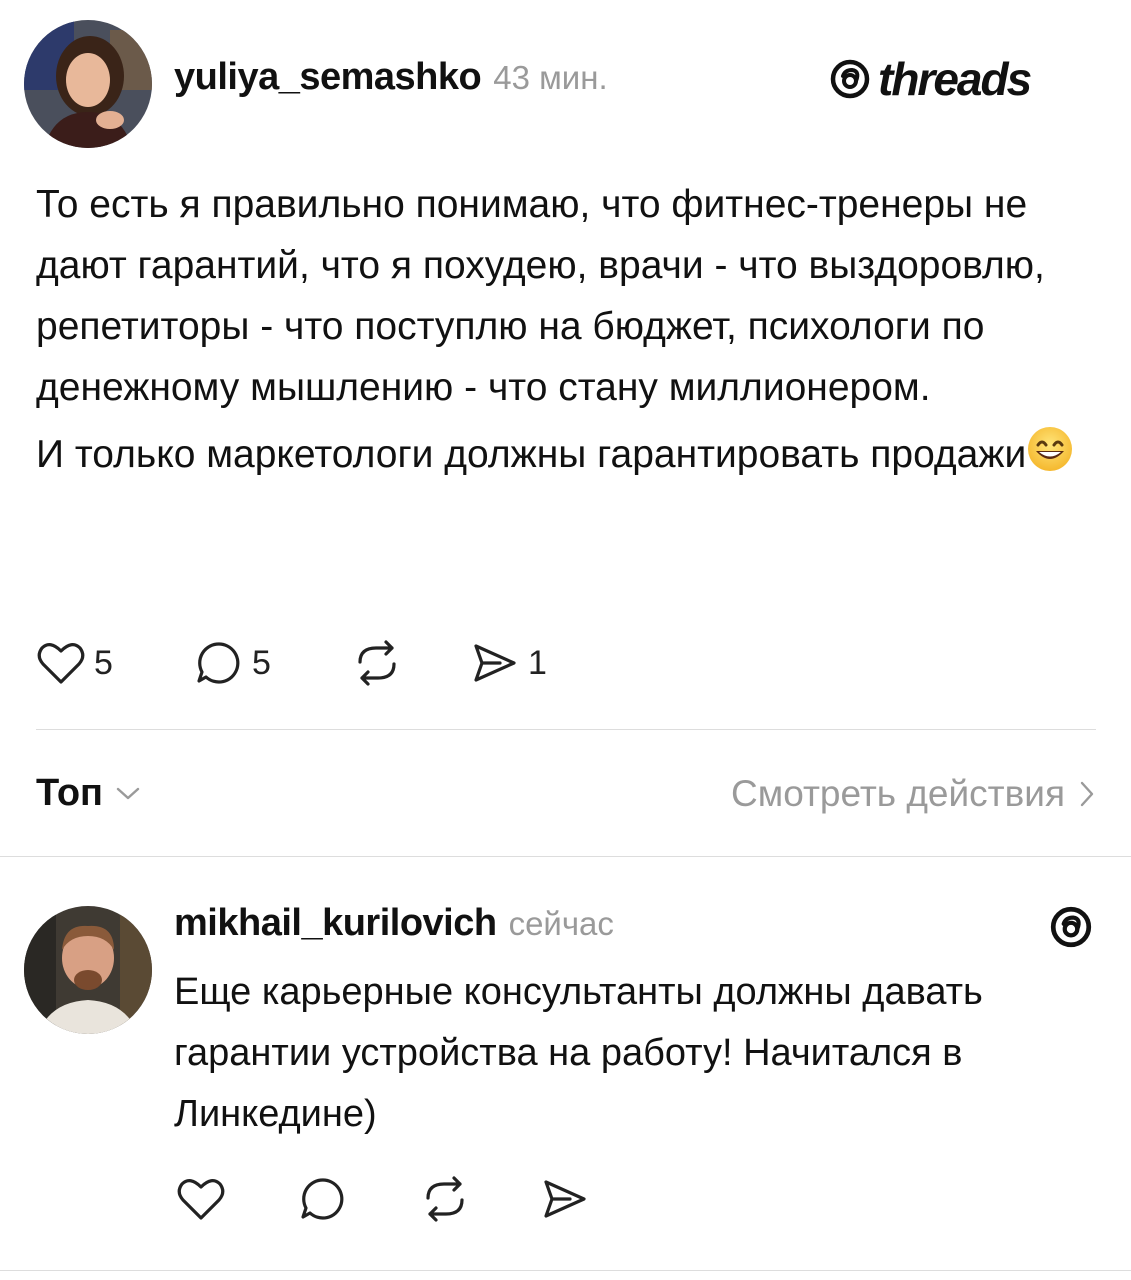 The image size is (1131, 1280). I want to click on like-count: 5, so click(103, 662).